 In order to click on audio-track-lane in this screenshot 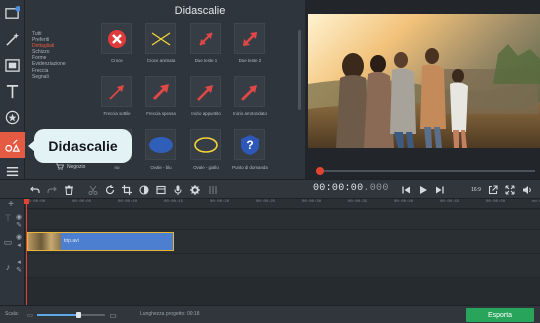, I will do `click(282, 266)`.